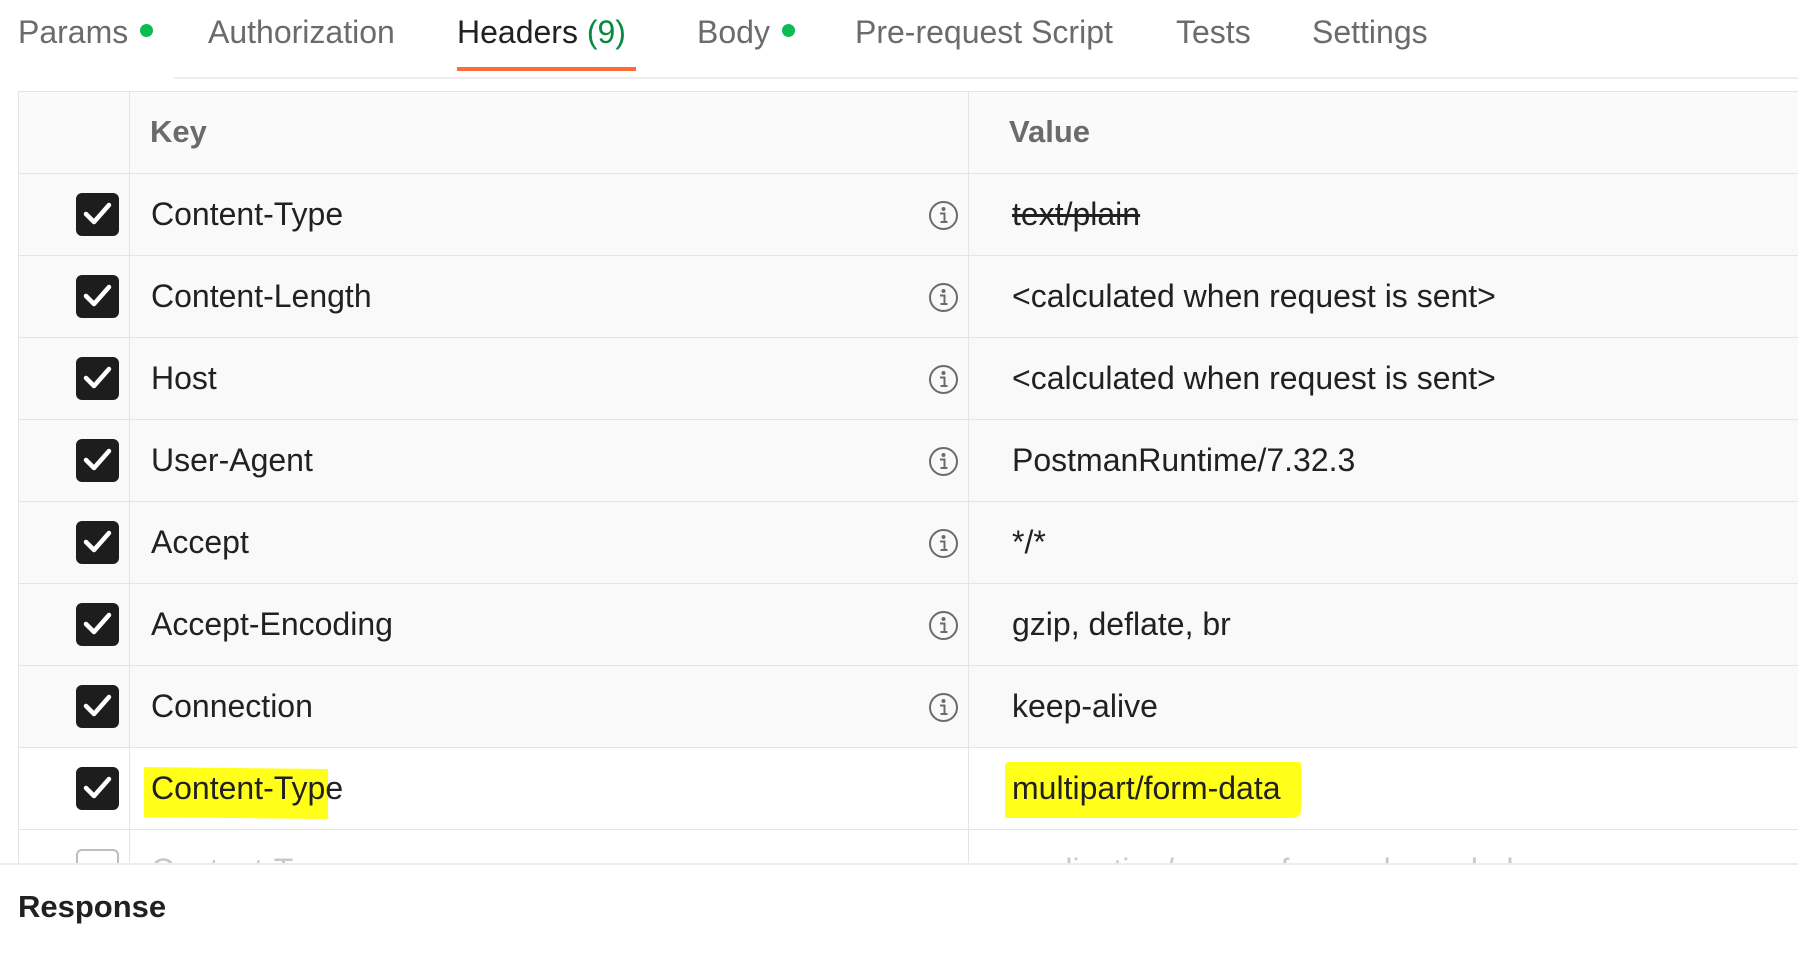 This screenshot has width=1798, height=976. Describe the element at coordinates (301, 32) in the screenshot. I see `tab-authorization-label: Authorization` at that location.